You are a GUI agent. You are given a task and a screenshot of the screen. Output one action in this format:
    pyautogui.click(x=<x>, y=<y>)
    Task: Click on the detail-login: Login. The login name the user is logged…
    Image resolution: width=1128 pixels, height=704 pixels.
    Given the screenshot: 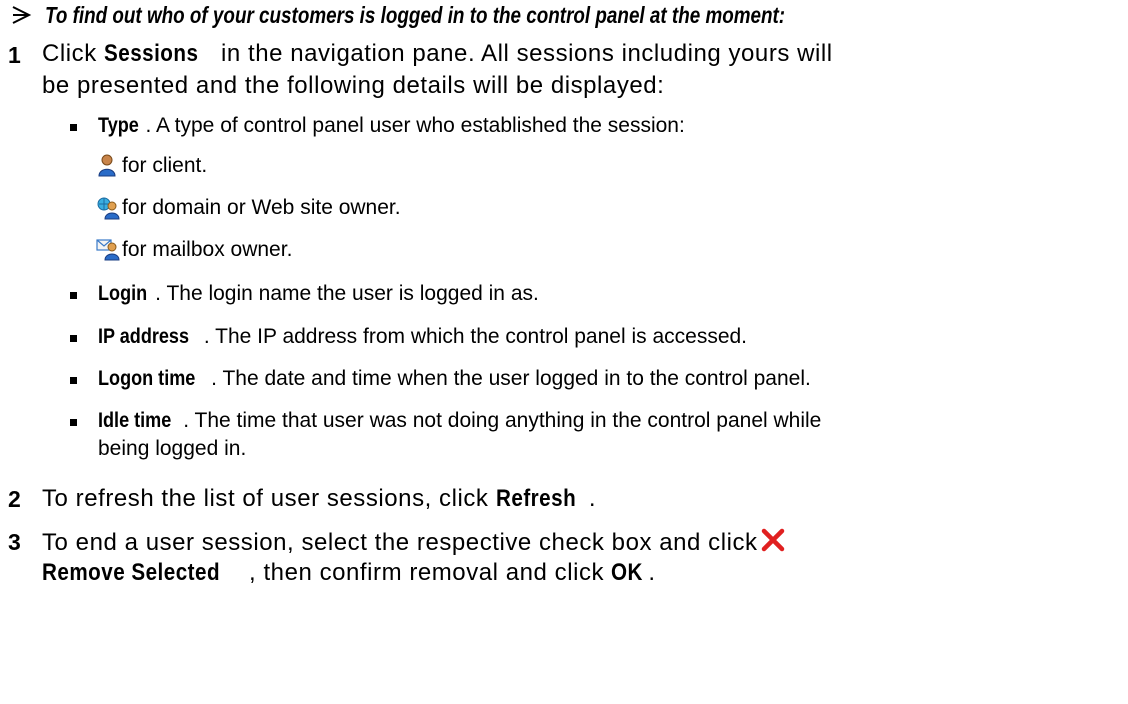 What is the action you would take?
    pyautogui.click(x=318, y=293)
    